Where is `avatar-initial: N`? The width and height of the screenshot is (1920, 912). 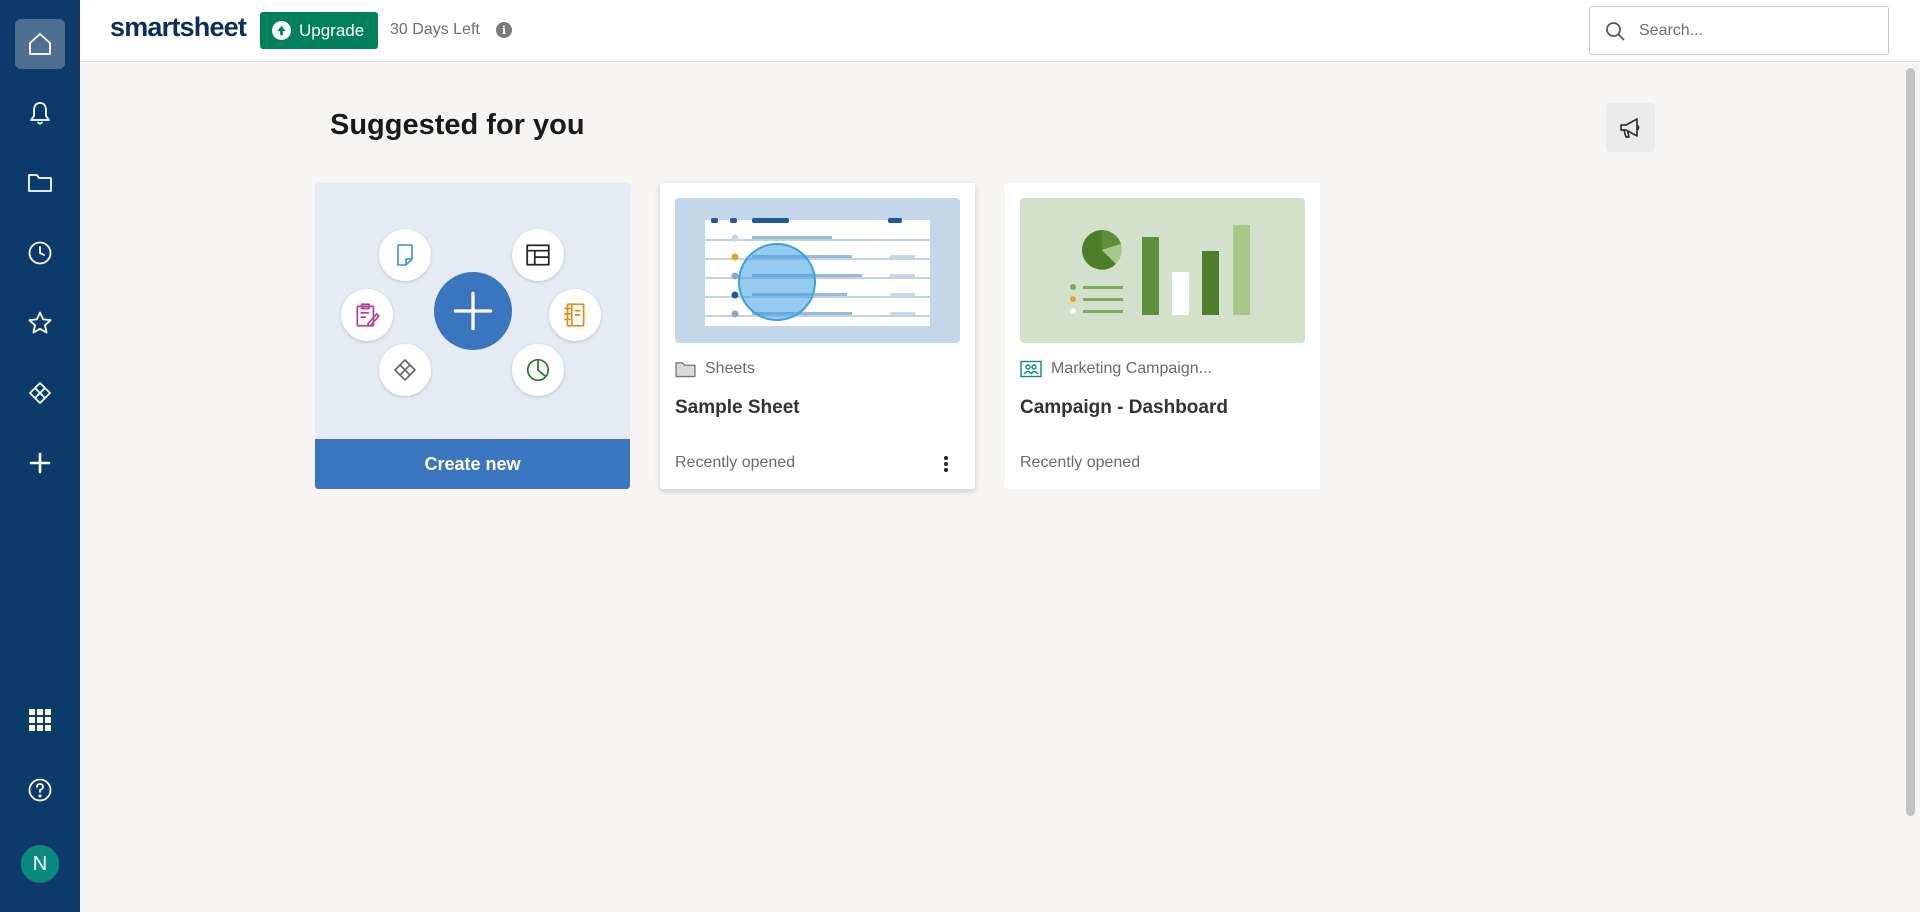 avatar-initial: N is located at coordinates (40, 863).